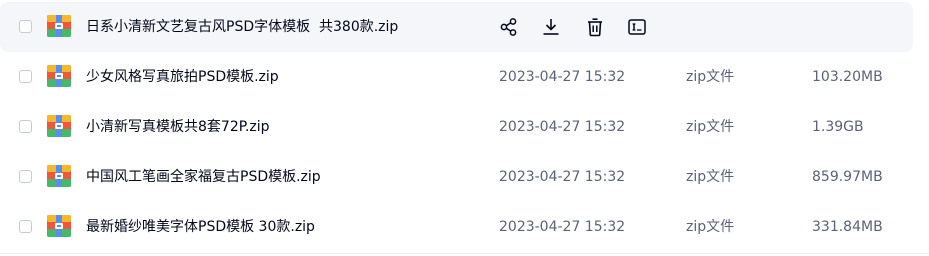  Describe the element at coordinates (242, 27) in the screenshot. I see `file-name: 日系小清新文艺复古风PSD字体模板 共380款.zip` at that location.